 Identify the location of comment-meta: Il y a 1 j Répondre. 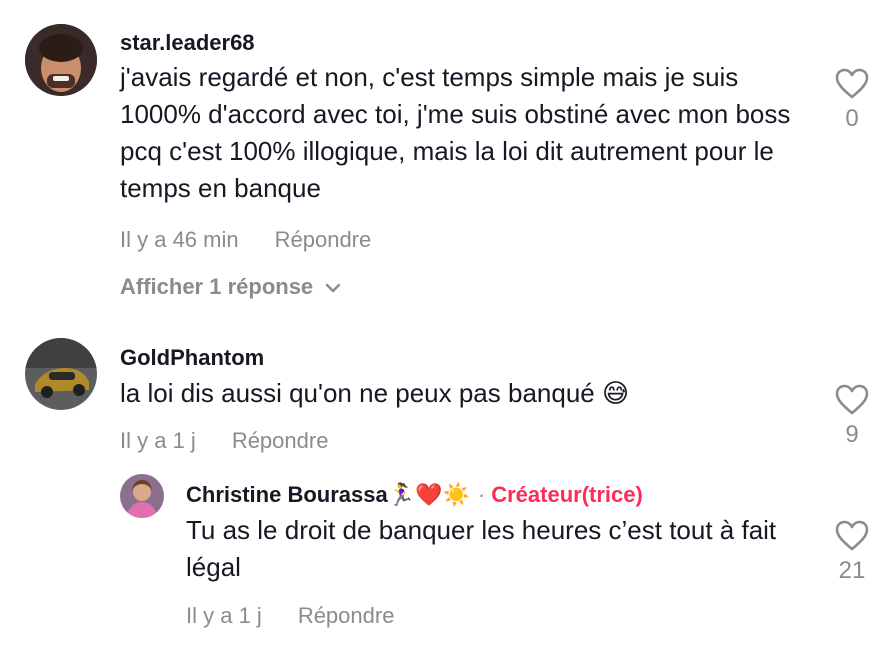
(224, 441).